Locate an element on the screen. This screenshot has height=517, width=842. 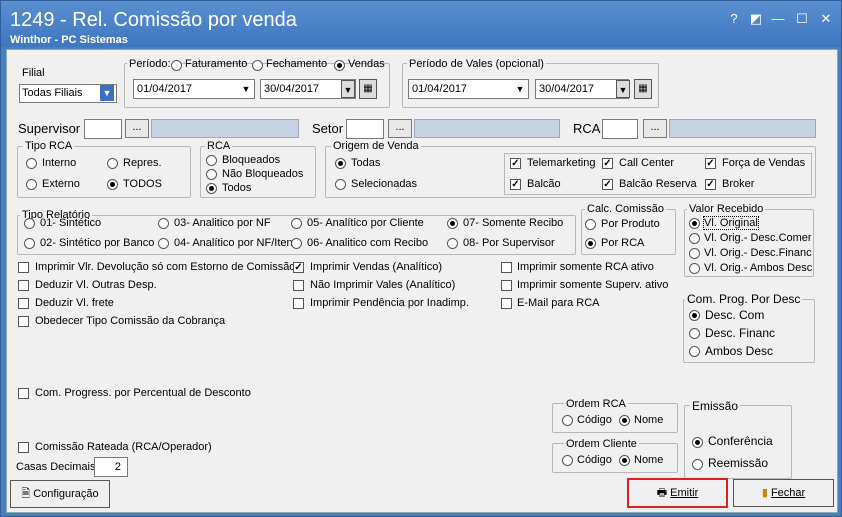
check-outras-desp is located at coordinates (23, 285).